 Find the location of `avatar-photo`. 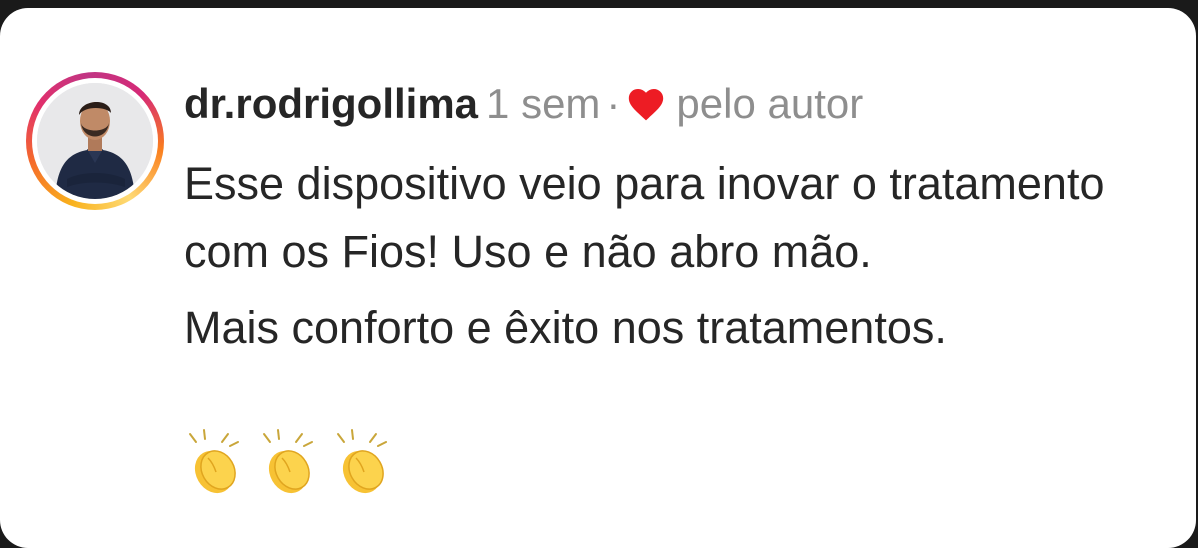

avatar-photo is located at coordinates (95, 141).